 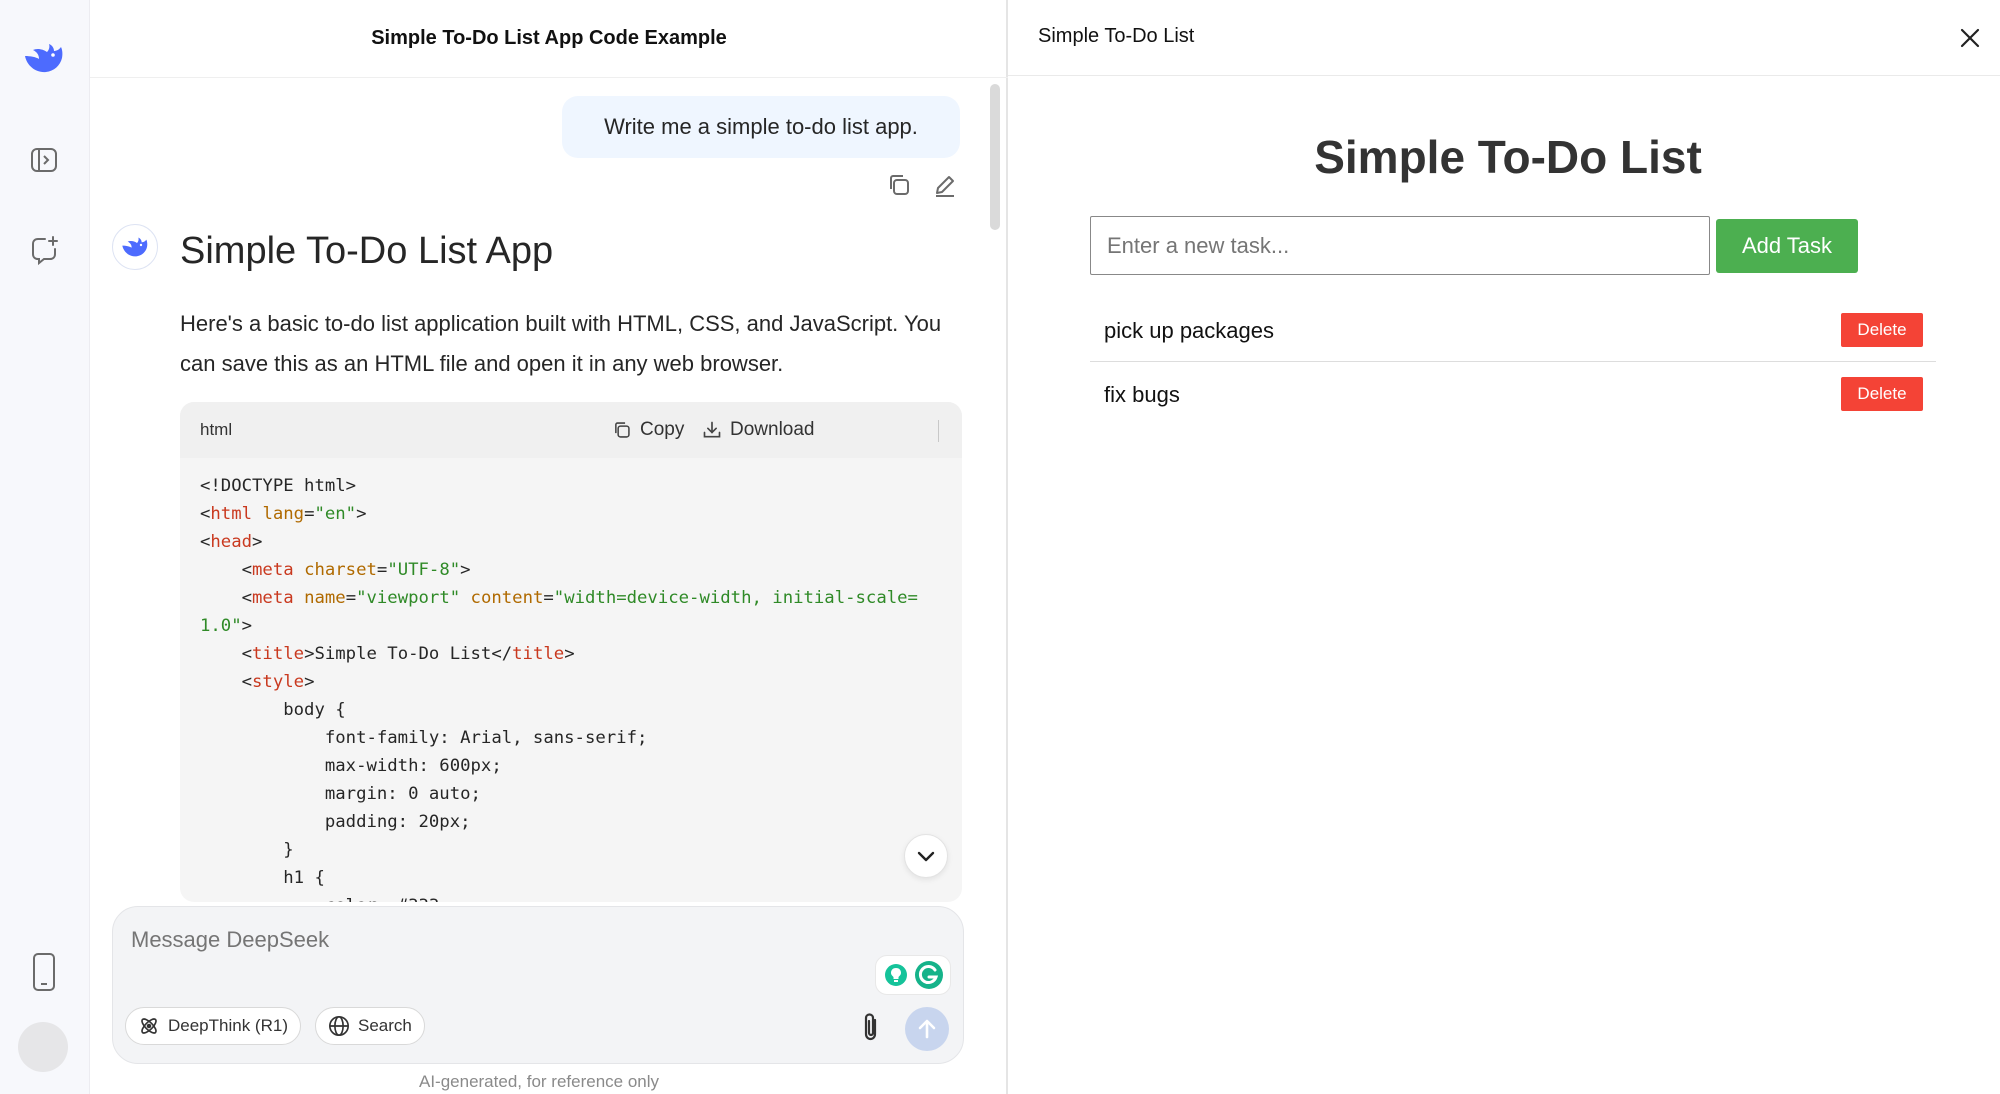 What do you see at coordinates (44, 972) in the screenshot?
I see `mobile-app-icon` at bounding box center [44, 972].